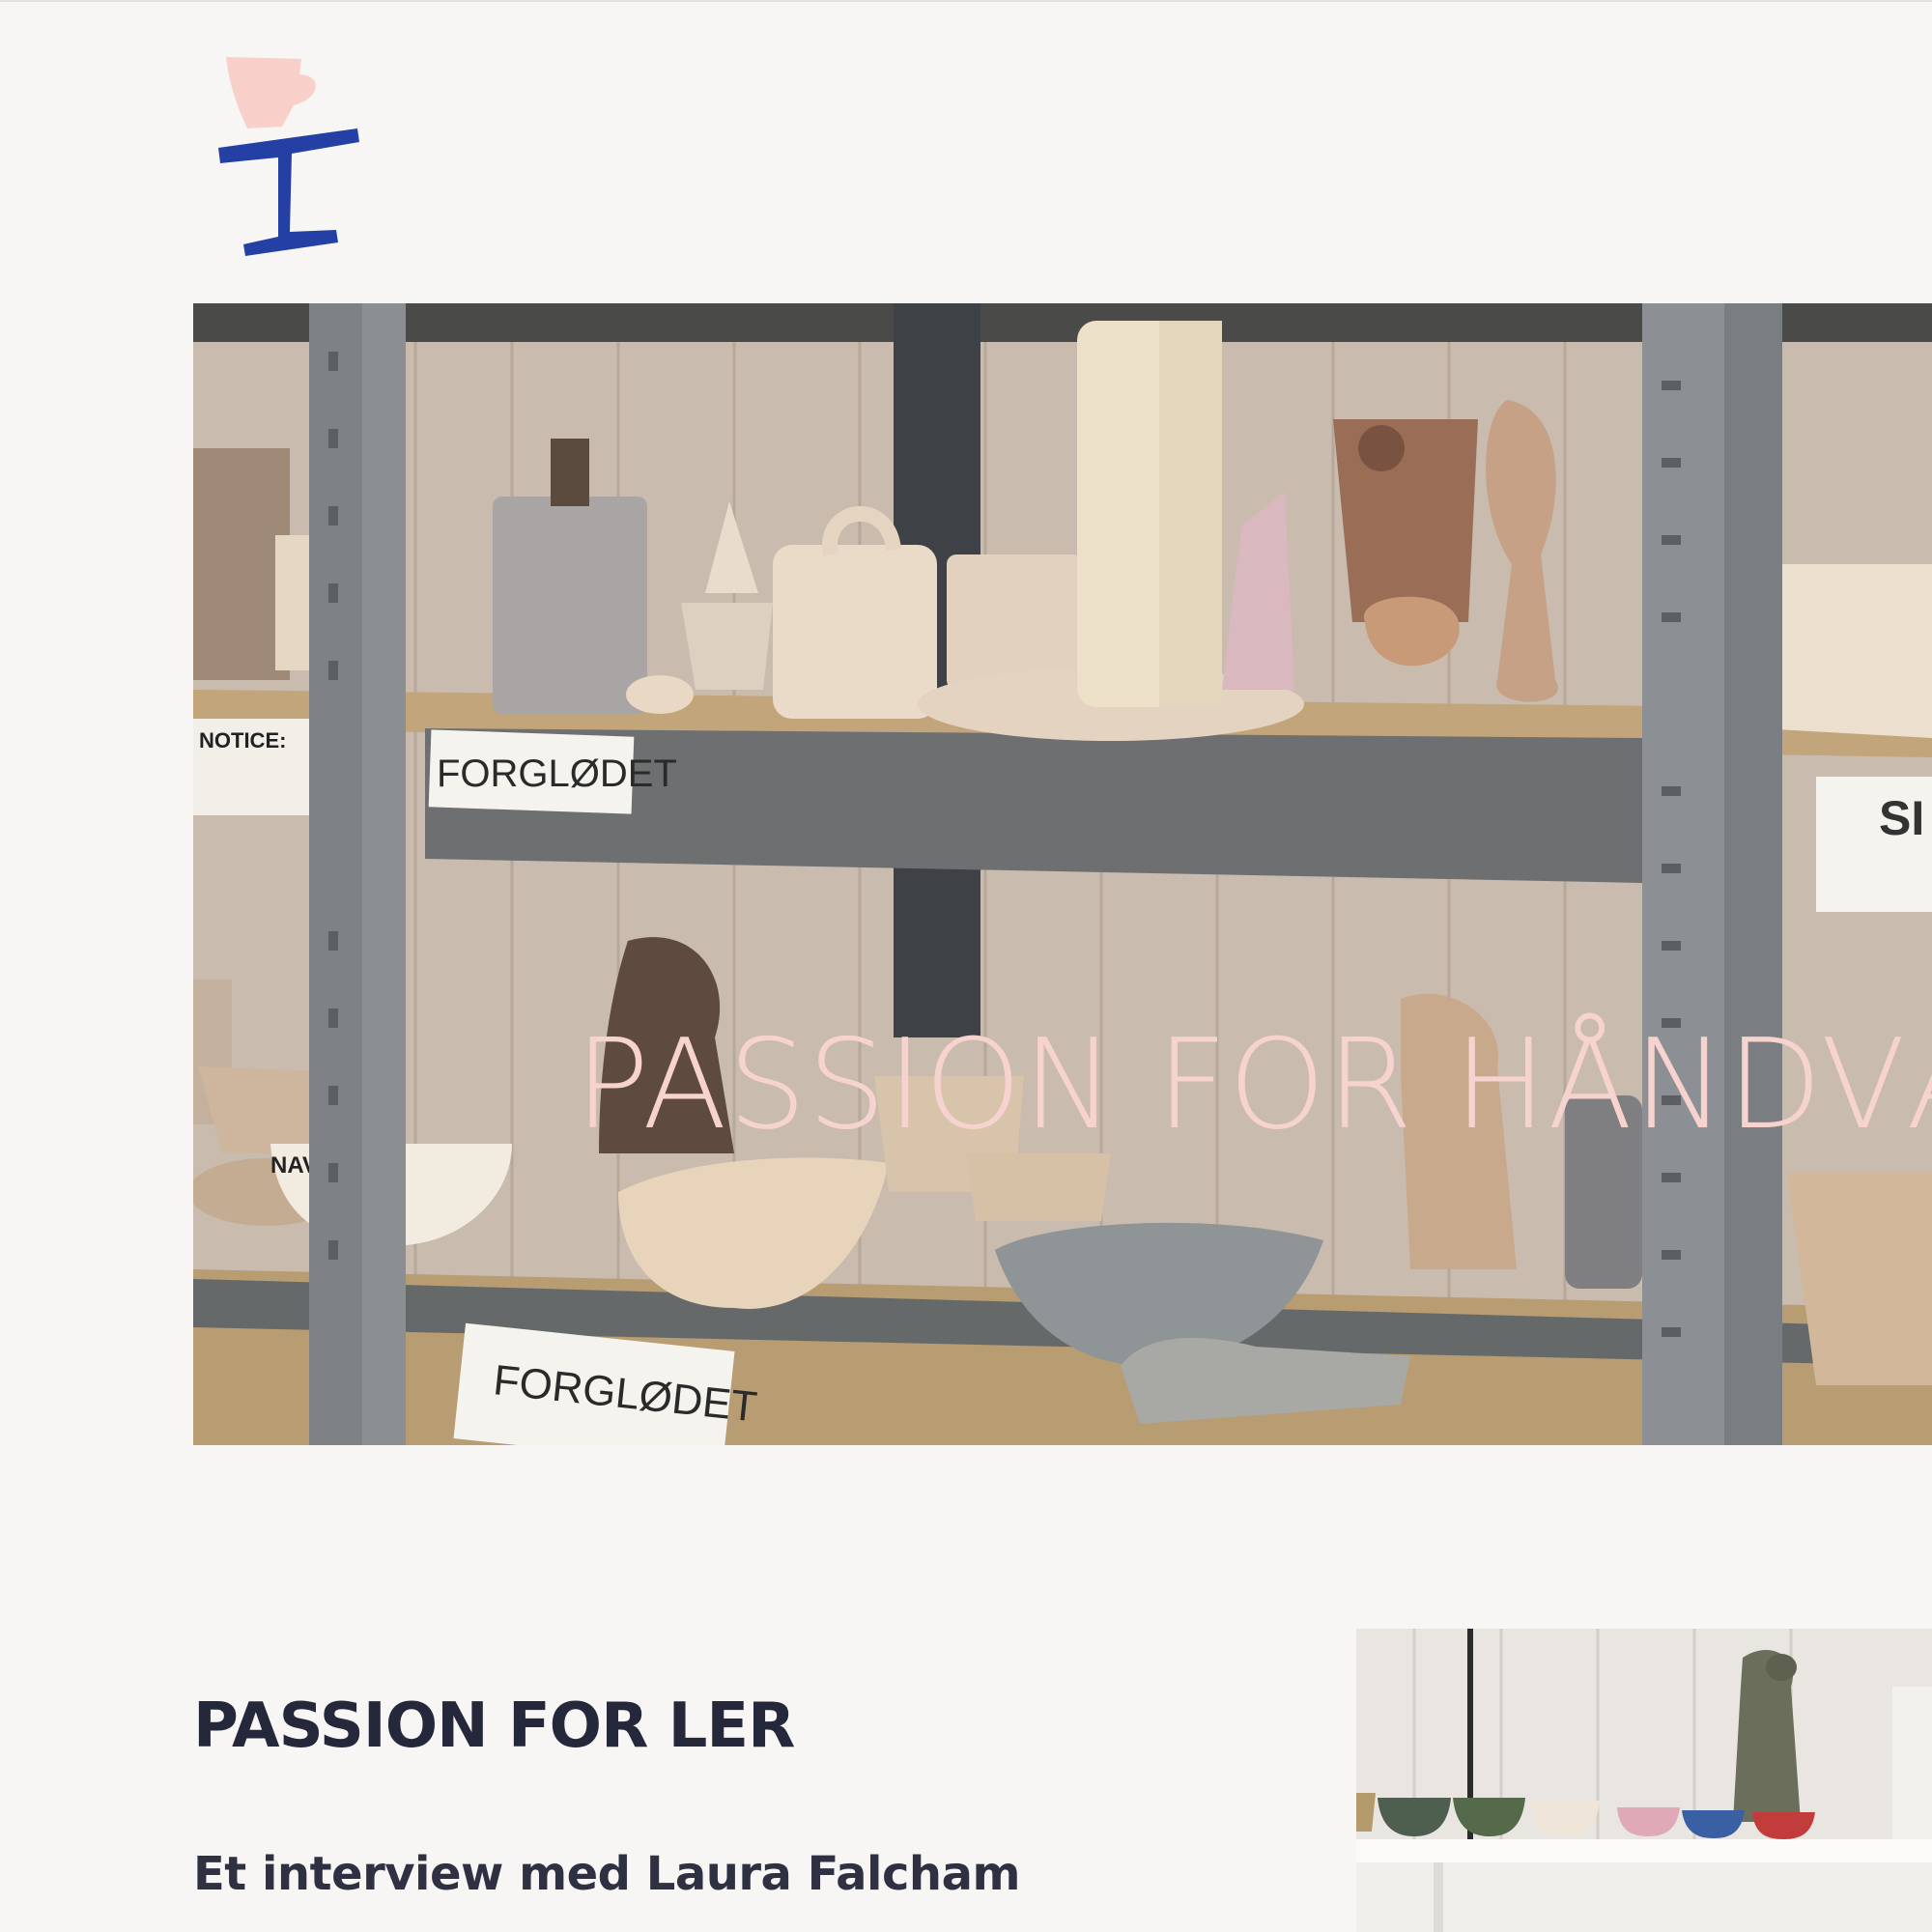 This screenshot has width=1932, height=1932. What do you see at coordinates (494, 1726) in the screenshot?
I see `article-title: PASSION FOR LER` at bounding box center [494, 1726].